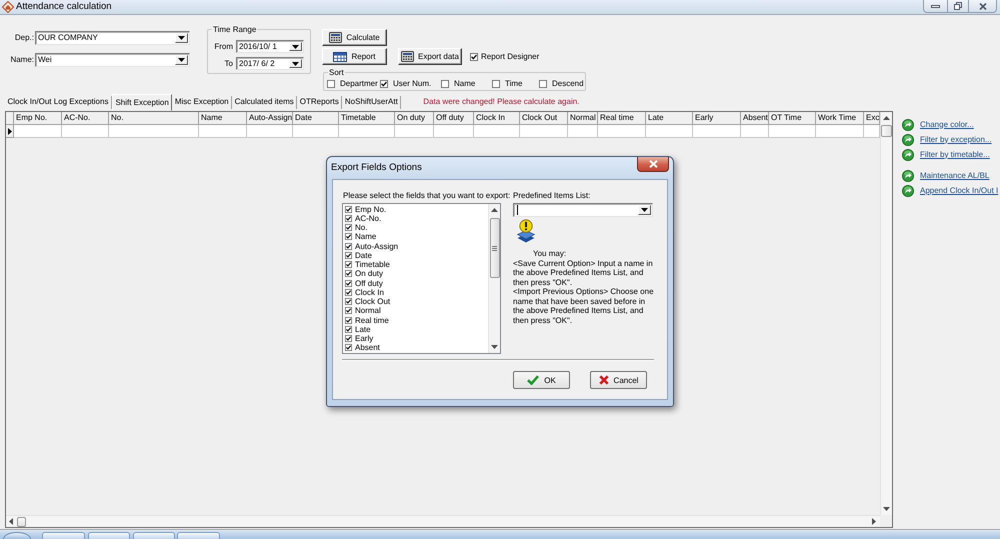  Describe the element at coordinates (583, 210) in the screenshot. I see `predefined-list-dropdown` at that location.